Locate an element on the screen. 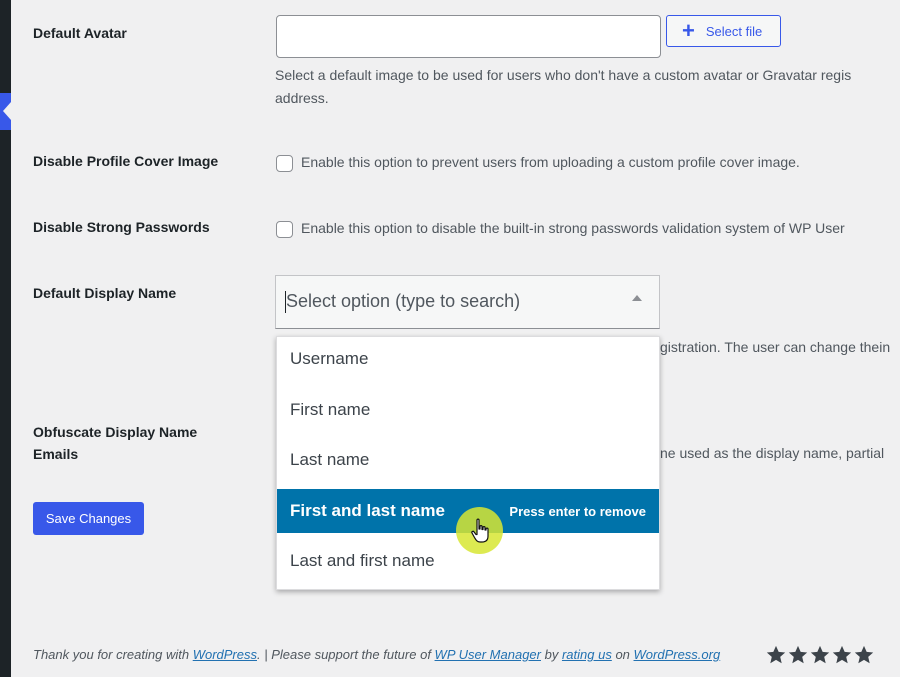 Image resolution: width=900 pixels, height=677 pixels. save-changes-button: Save Changes is located at coordinates (88, 518).